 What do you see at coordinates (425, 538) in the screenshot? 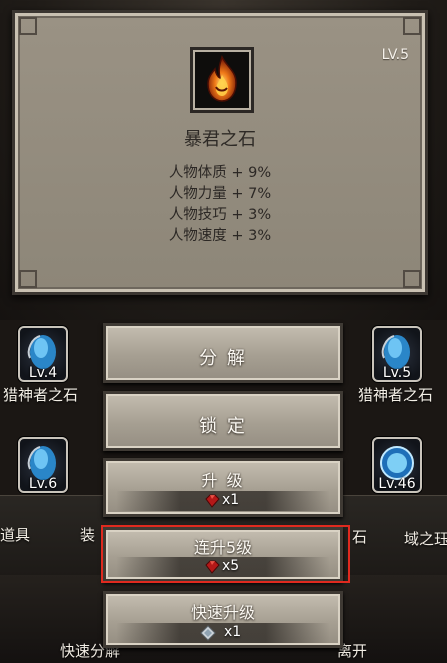
I see `tab-domain: 域之珏` at bounding box center [425, 538].